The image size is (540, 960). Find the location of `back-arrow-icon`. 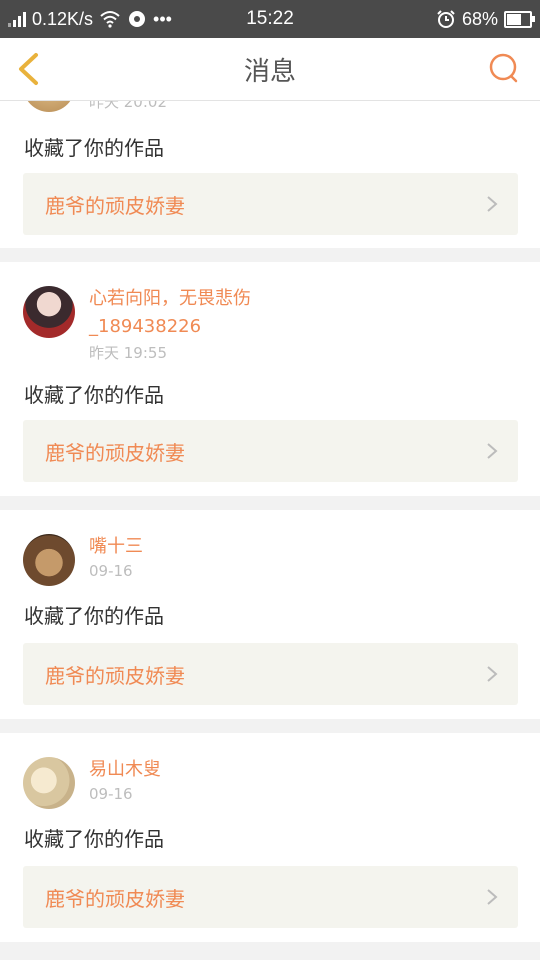

back-arrow-icon is located at coordinates (30, 69).